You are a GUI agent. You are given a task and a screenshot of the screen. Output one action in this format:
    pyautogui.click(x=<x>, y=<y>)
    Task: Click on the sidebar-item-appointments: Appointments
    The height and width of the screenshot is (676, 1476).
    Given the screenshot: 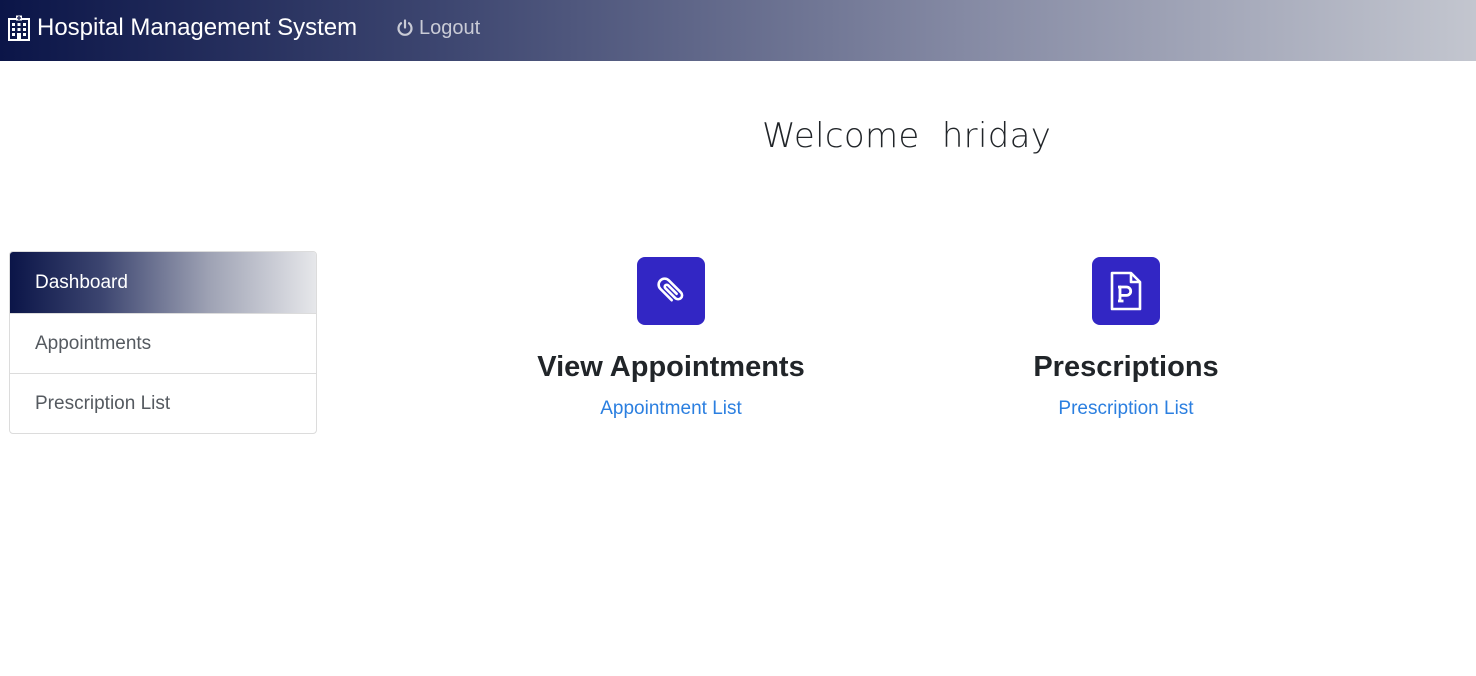 What is the action you would take?
    pyautogui.click(x=163, y=343)
    